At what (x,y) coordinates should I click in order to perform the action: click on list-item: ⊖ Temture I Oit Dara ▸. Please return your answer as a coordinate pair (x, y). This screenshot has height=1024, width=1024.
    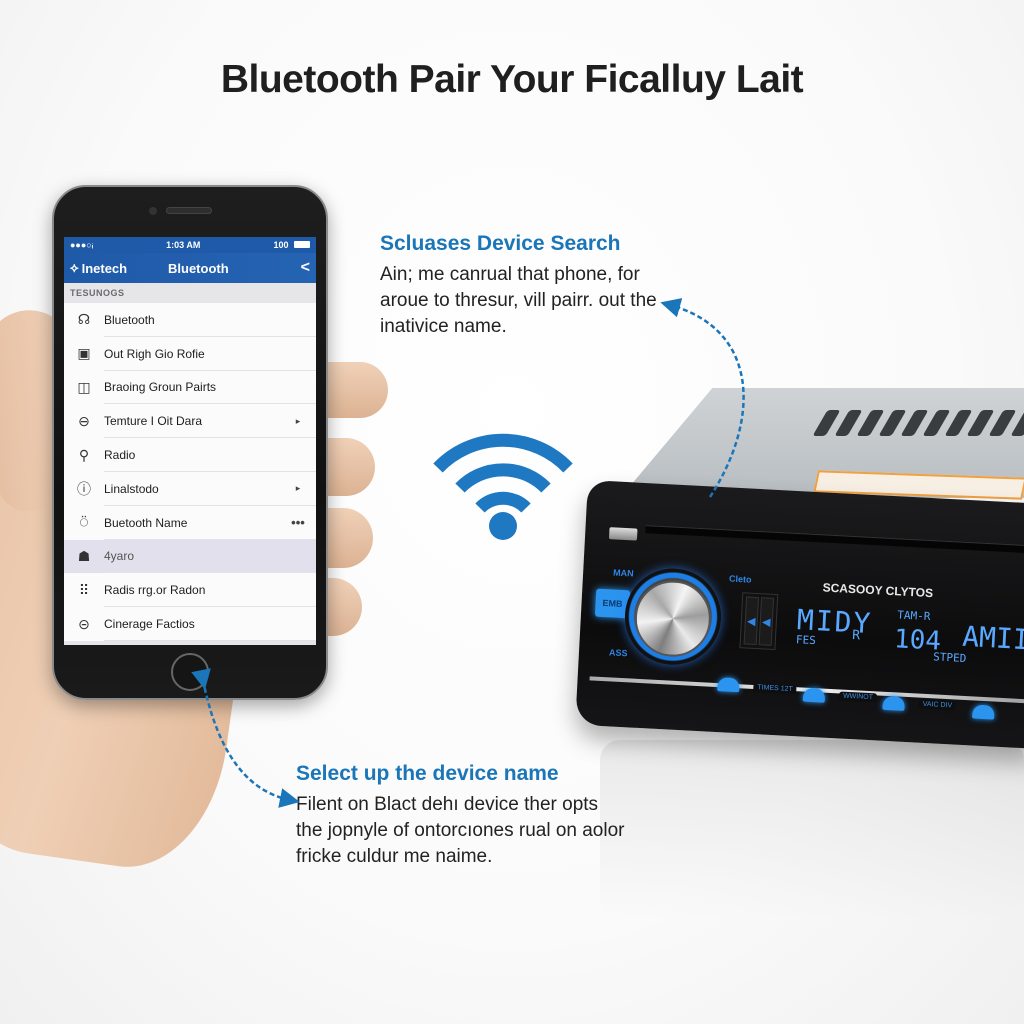
    Looking at the image, I should click on (190, 421).